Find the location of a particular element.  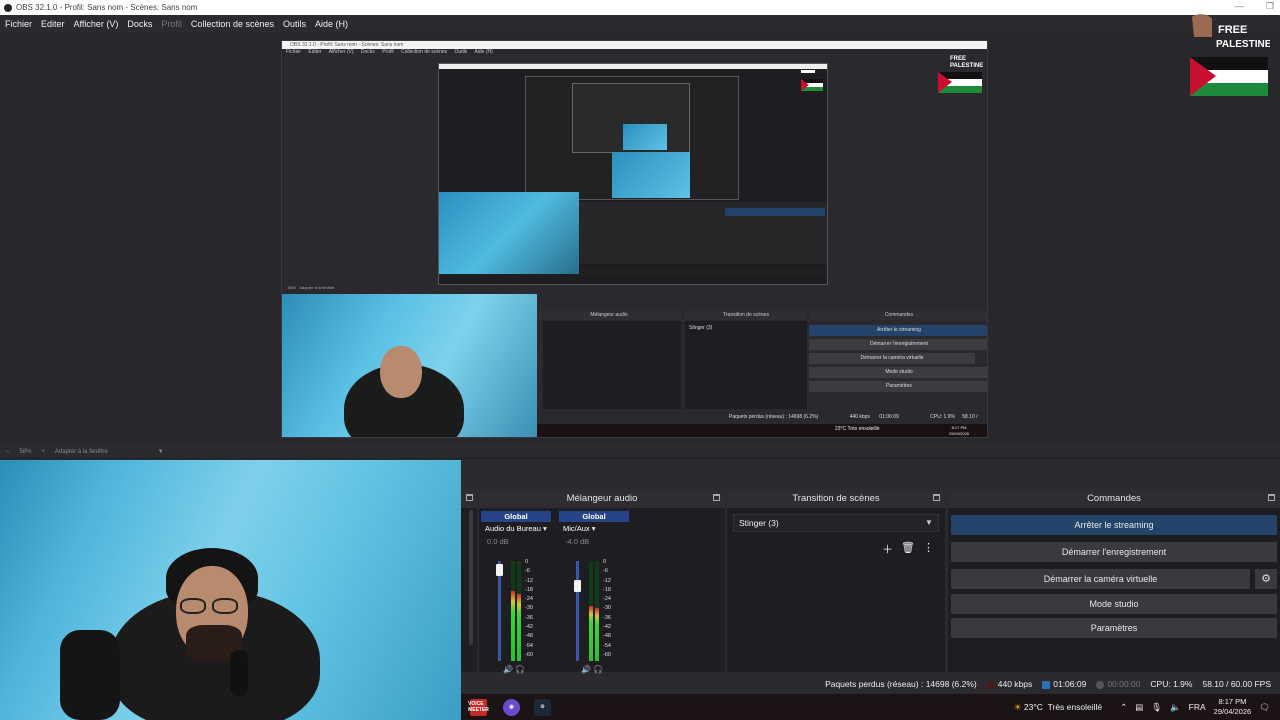

meter-tick-label: -48 is located at coordinates (529, 636).